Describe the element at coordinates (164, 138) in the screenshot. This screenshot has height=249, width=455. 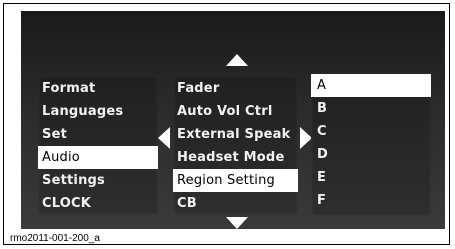
I see `arrow-left-icon` at that location.